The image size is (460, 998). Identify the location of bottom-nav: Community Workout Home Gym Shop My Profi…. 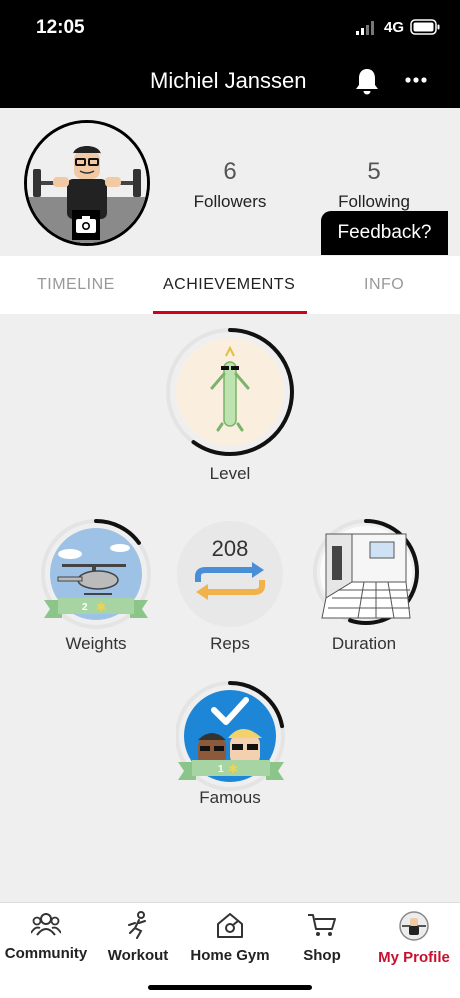
(230, 950).